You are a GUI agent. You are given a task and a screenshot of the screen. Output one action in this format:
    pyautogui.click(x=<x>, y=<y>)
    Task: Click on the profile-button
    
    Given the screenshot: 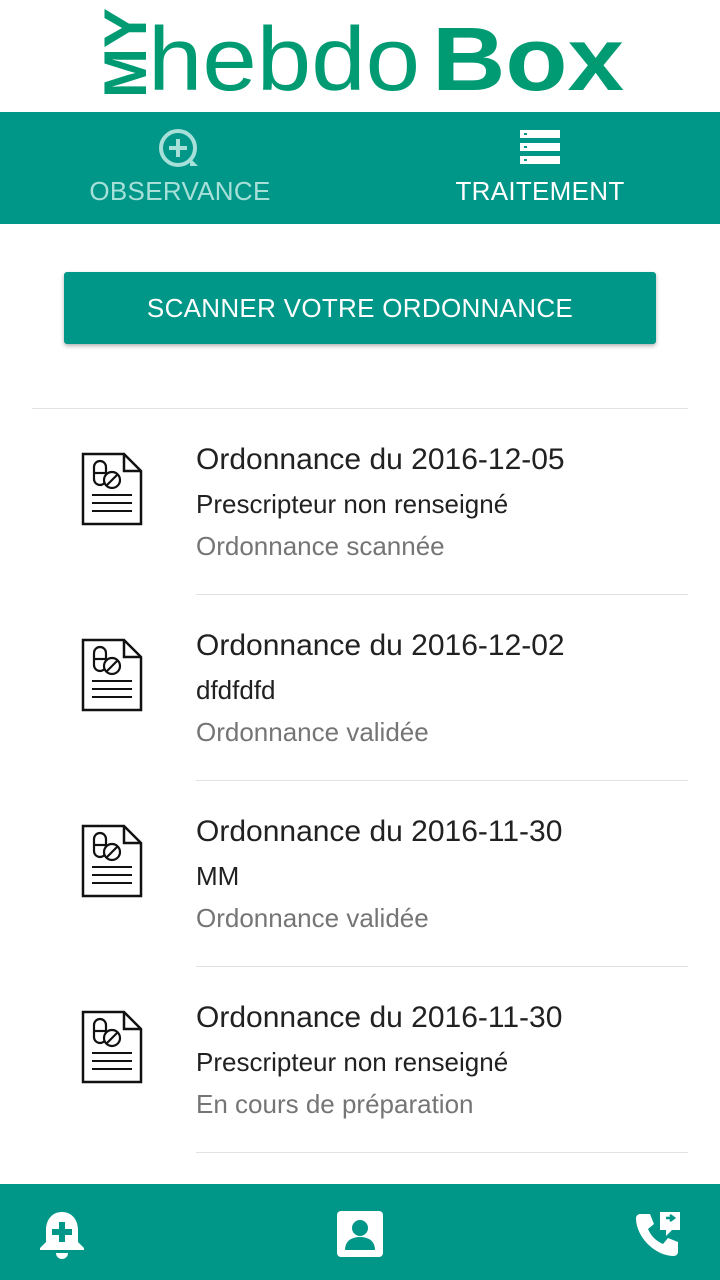 What is the action you would take?
    pyautogui.click(x=360, y=1234)
    